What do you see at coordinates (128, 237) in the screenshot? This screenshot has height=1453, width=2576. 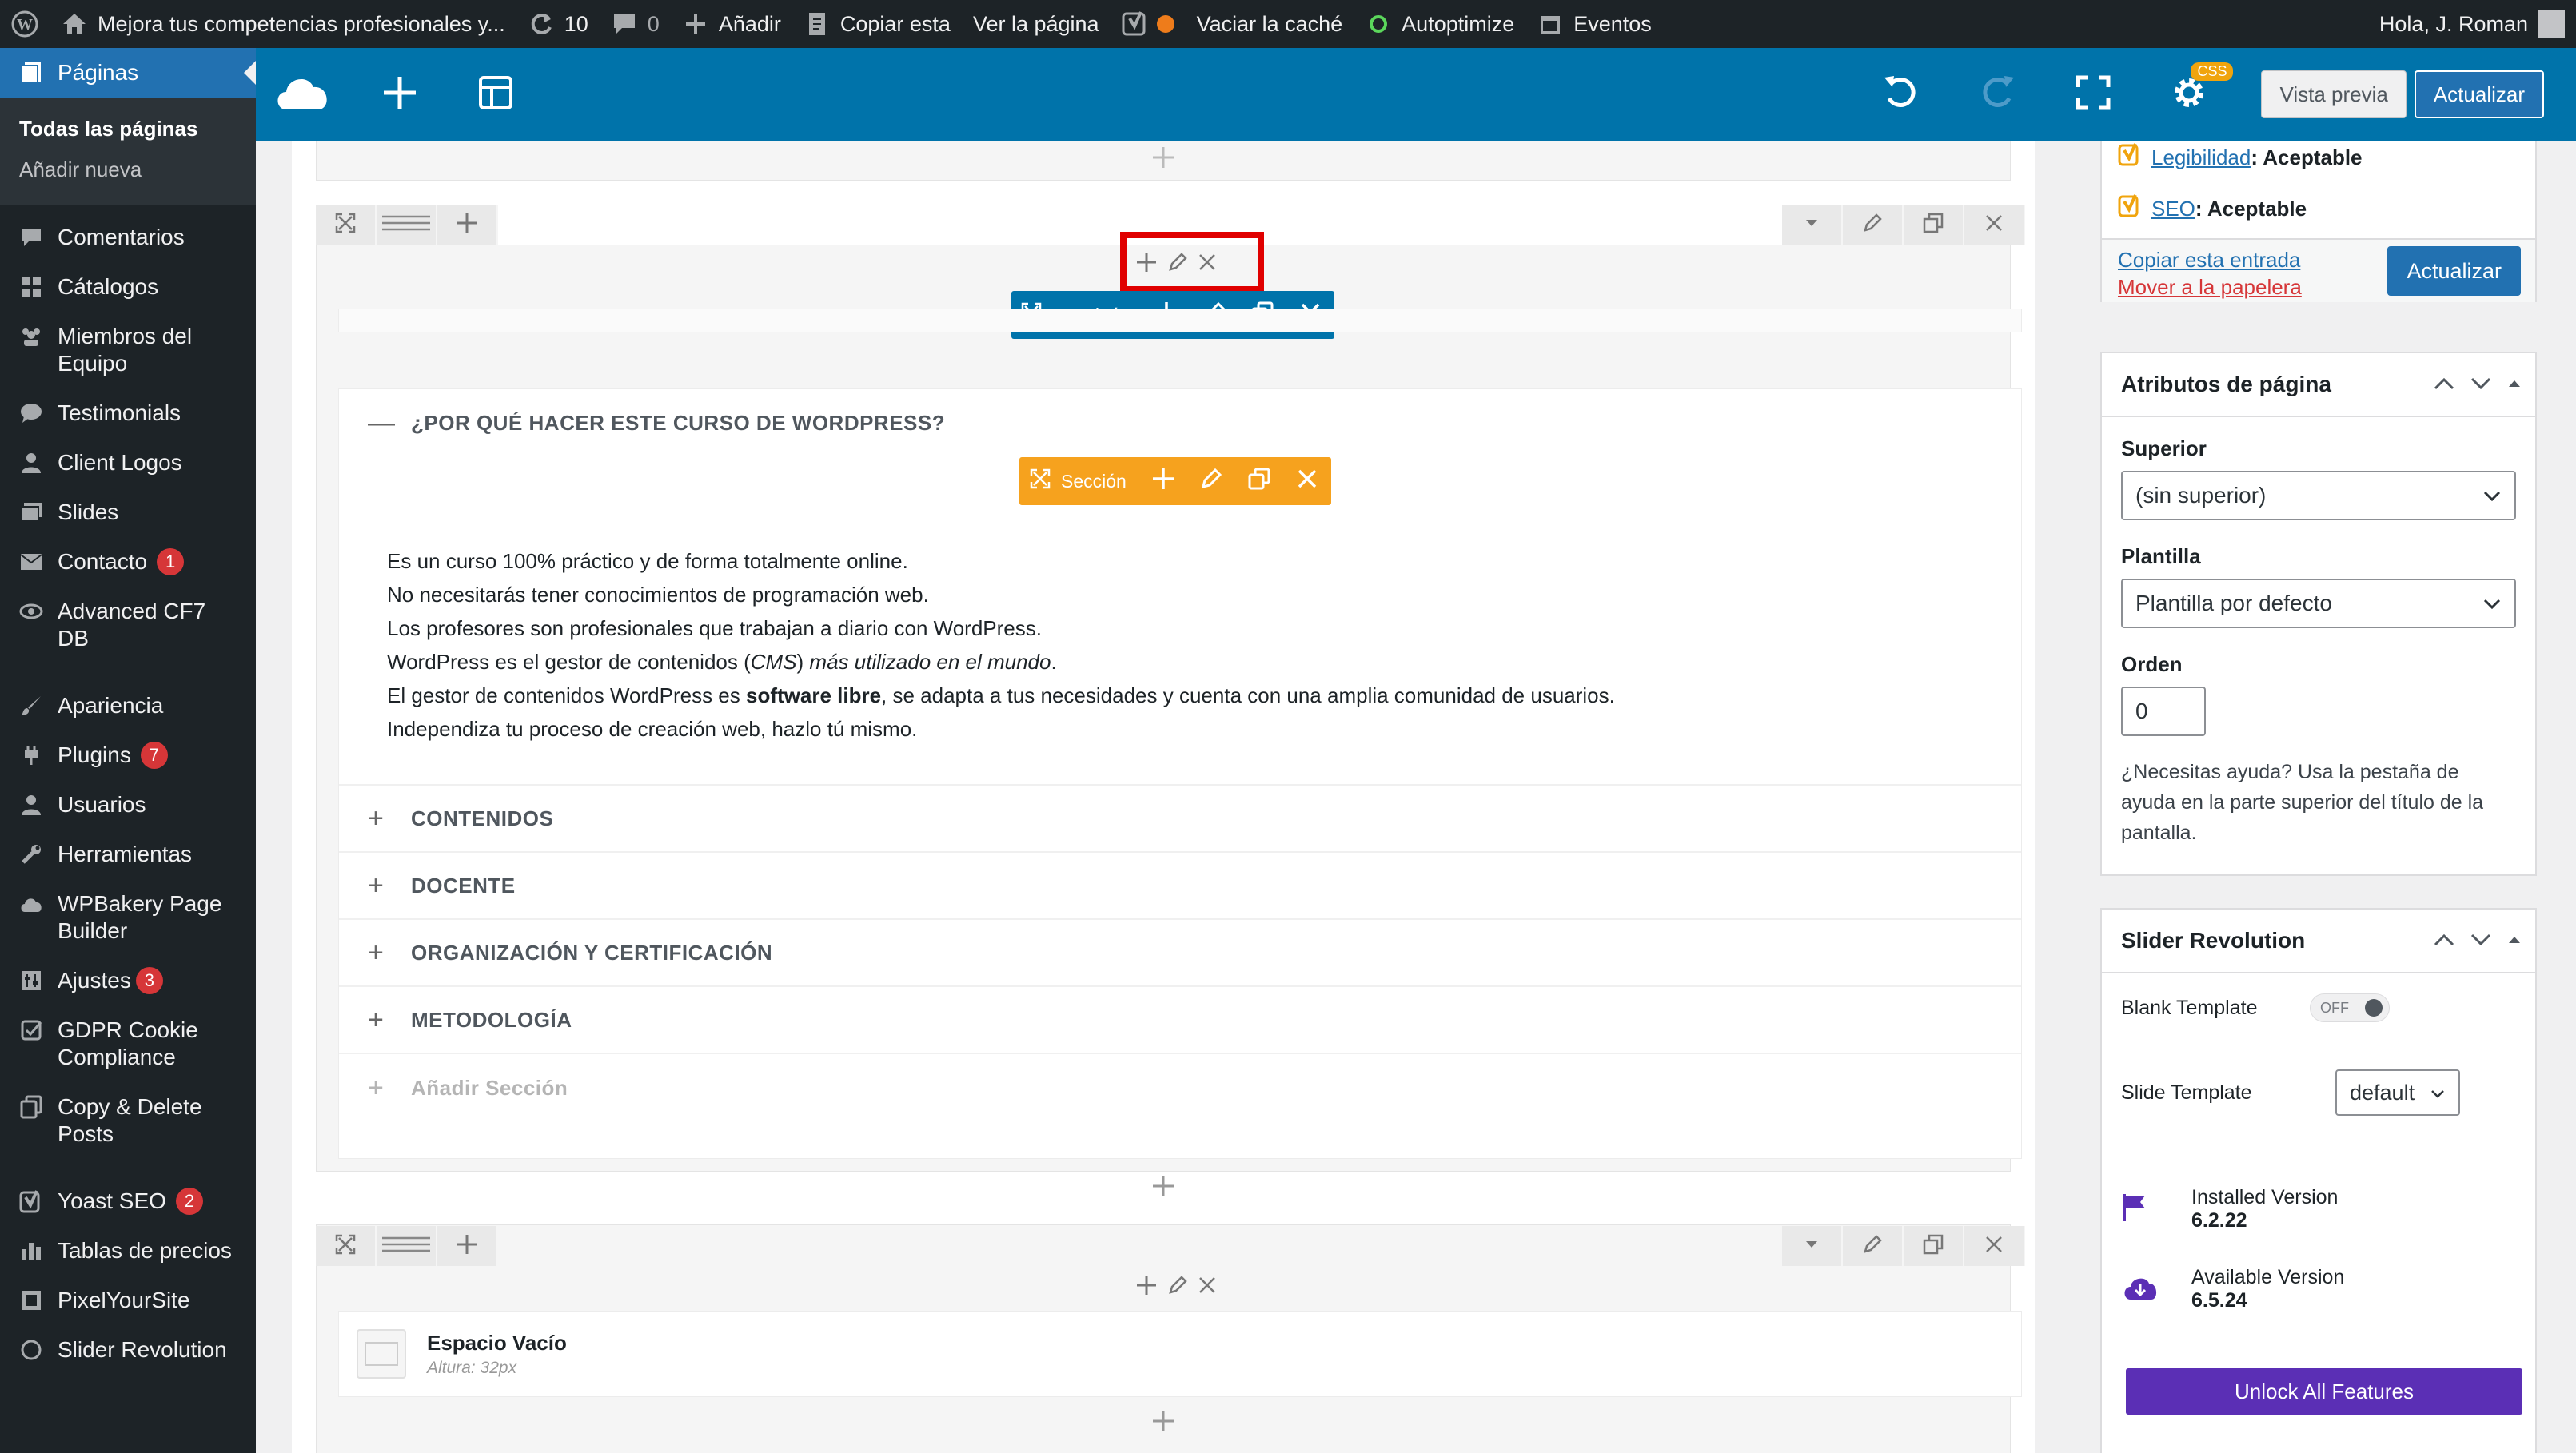 I see `menu-item-comments: Comentarios` at bounding box center [128, 237].